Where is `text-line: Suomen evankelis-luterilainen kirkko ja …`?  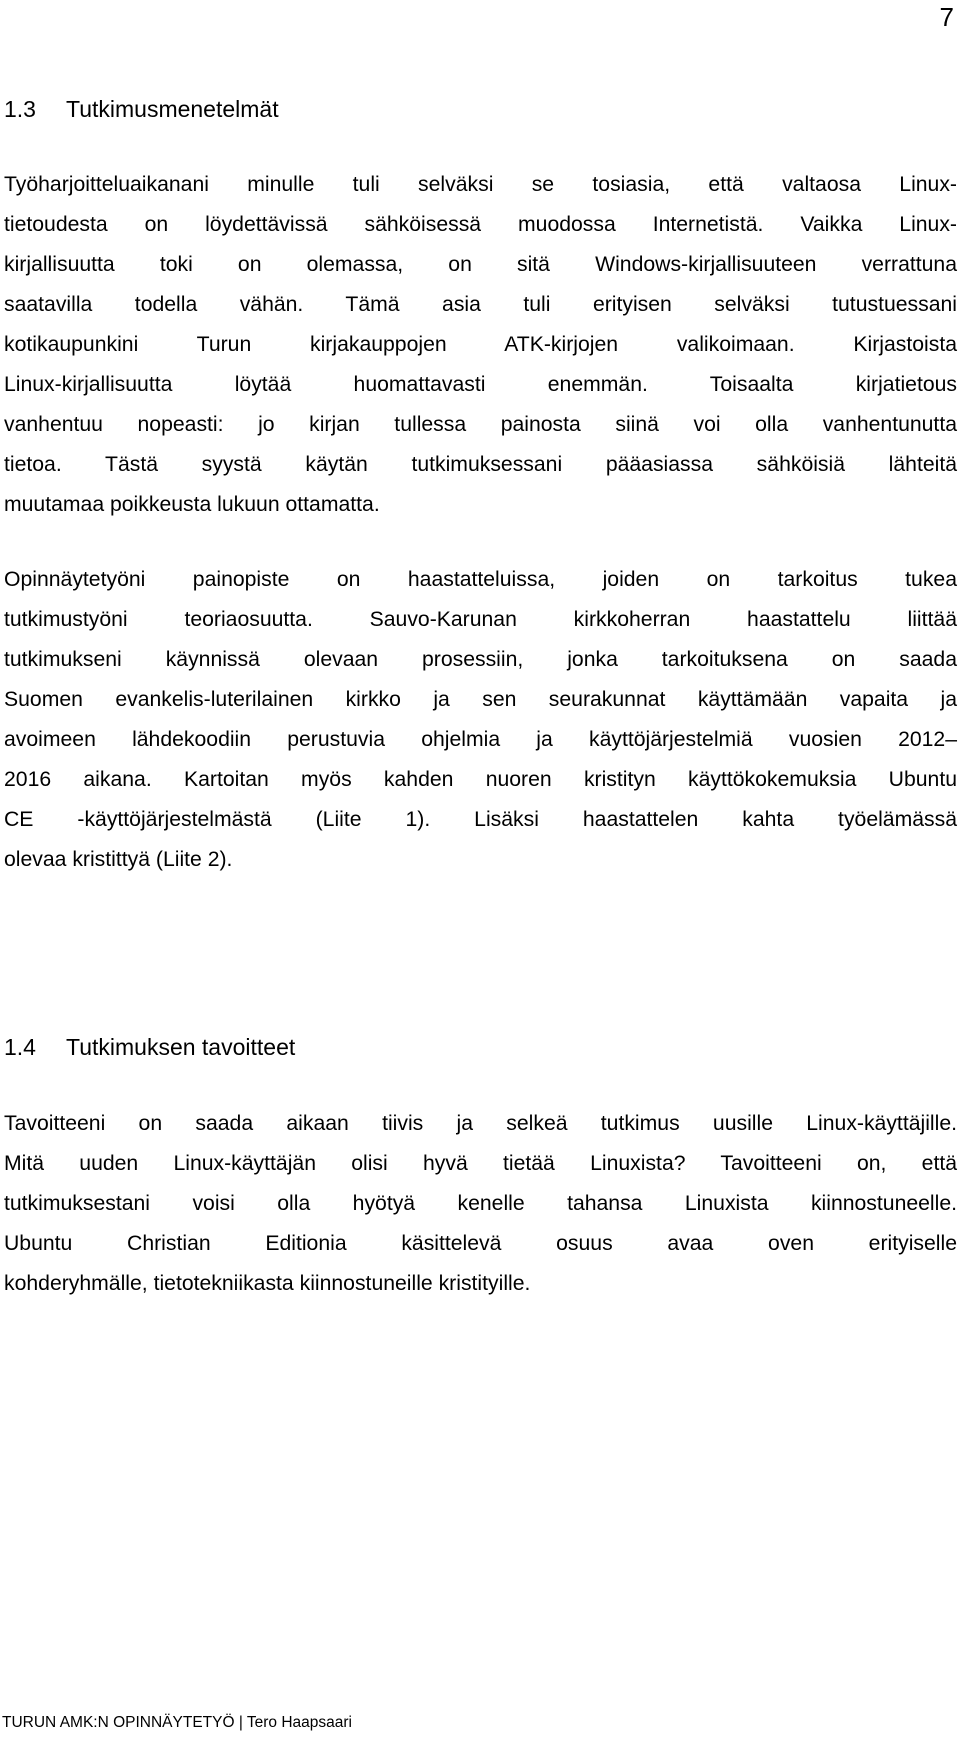 text-line: Suomen evankelis-luterilainen kirkko ja … is located at coordinates (480, 699).